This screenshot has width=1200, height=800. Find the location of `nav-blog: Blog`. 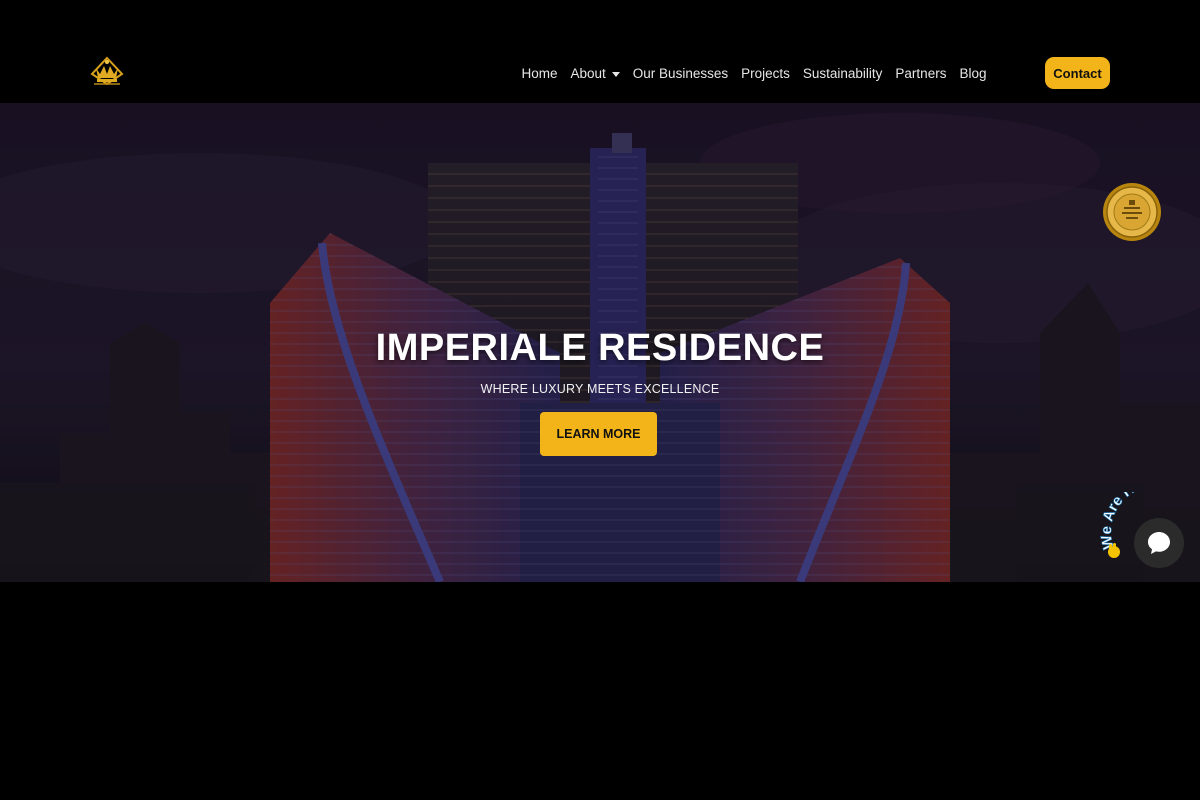

nav-blog: Blog is located at coordinates (973, 73).